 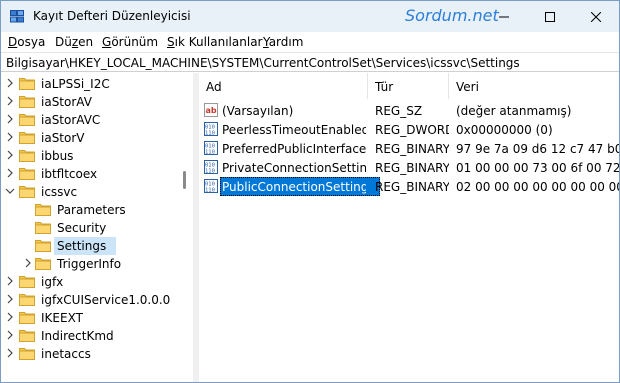 I want to click on cell-name: PrivateConnectionSettings, so click(x=294, y=168).